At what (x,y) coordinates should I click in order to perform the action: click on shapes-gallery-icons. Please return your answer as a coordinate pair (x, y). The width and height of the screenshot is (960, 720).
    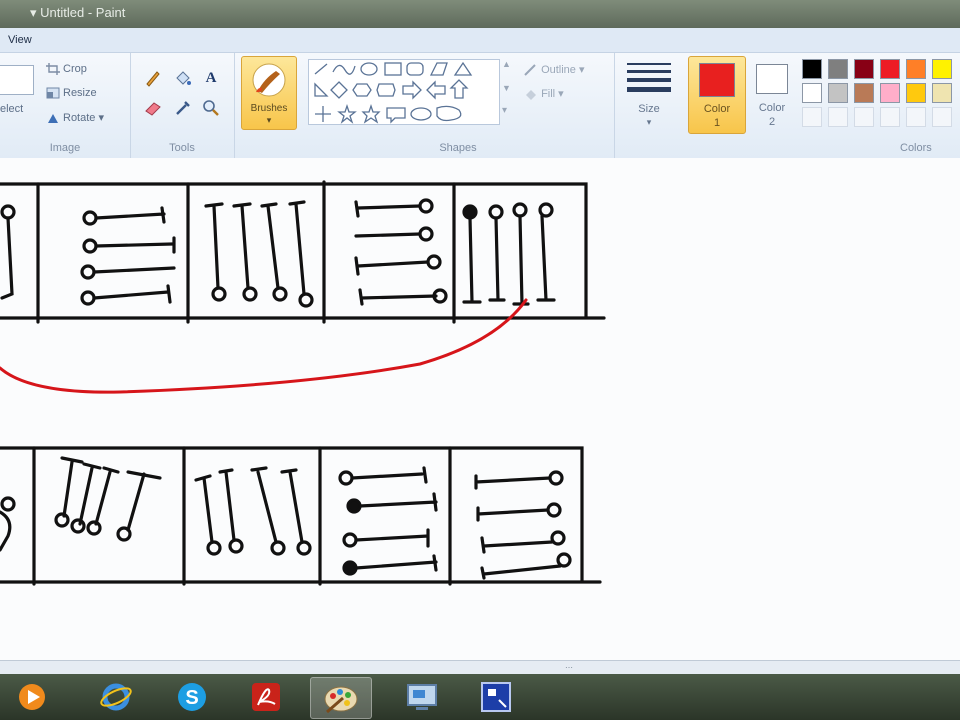
    Looking at the image, I should click on (393, 92).